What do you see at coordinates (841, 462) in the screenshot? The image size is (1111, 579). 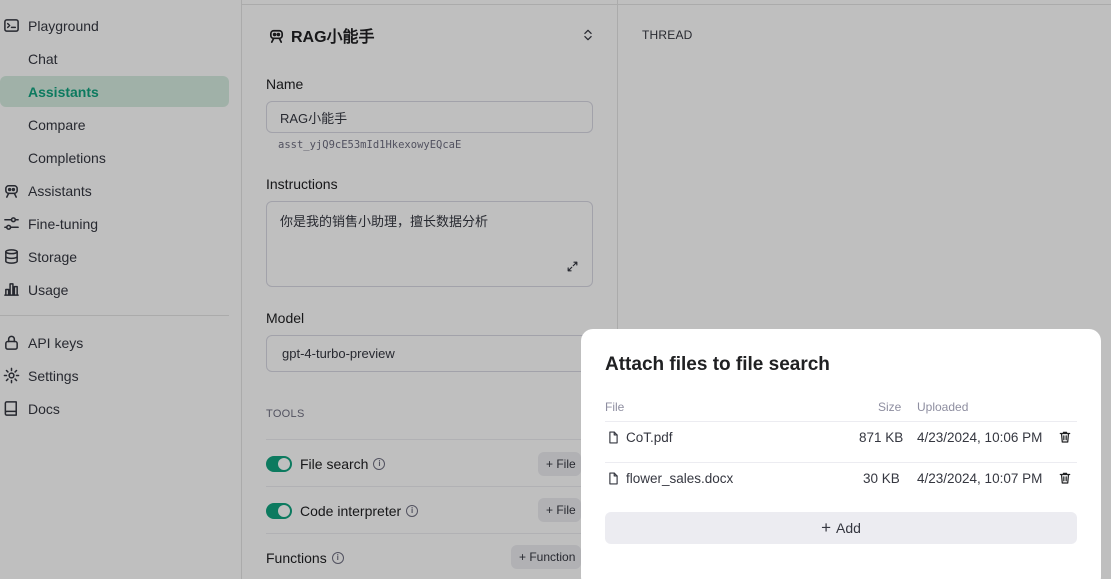 I see `row-divider` at bounding box center [841, 462].